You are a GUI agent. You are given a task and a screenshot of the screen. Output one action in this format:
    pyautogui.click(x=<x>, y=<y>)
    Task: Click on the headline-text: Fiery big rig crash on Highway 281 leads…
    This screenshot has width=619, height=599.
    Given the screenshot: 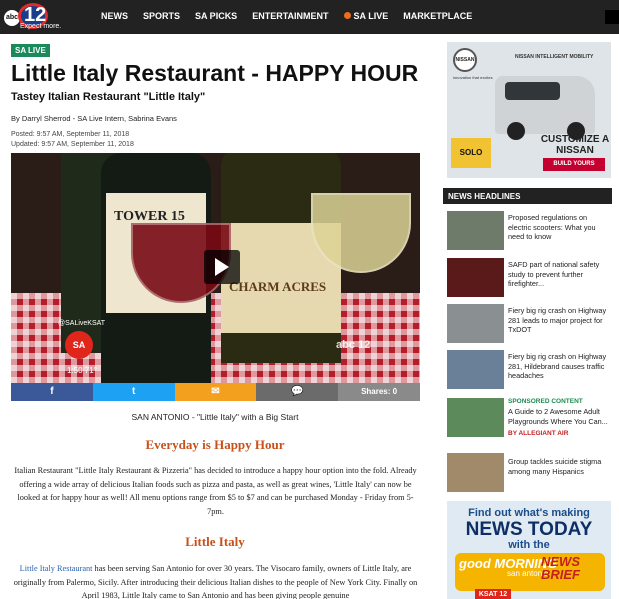 What is the action you would take?
    pyautogui.click(x=557, y=320)
    